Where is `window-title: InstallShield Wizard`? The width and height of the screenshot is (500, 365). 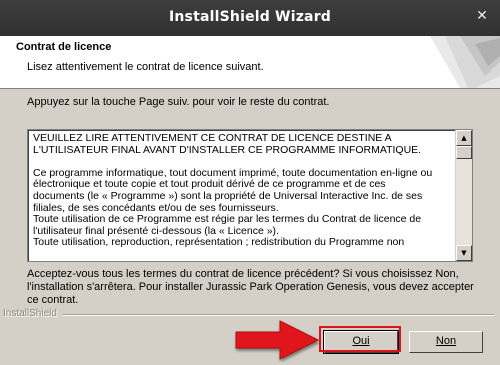
window-title: InstallShield Wizard is located at coordinates (250, 17).